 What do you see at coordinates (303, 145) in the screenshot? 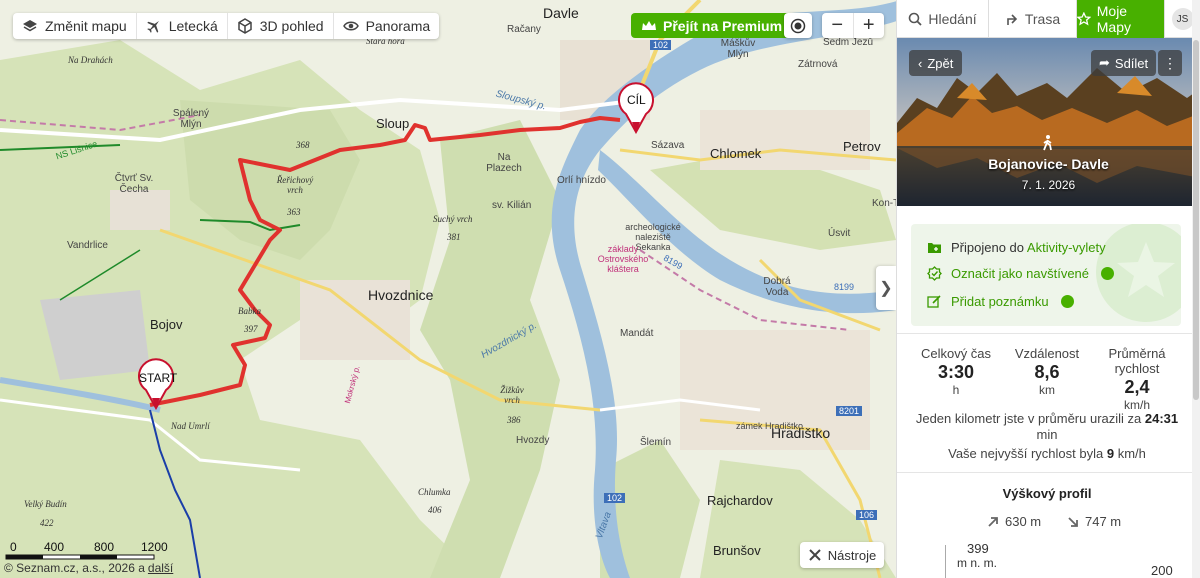
I see `map-height-368: 368` at bounding box center [303, 145].